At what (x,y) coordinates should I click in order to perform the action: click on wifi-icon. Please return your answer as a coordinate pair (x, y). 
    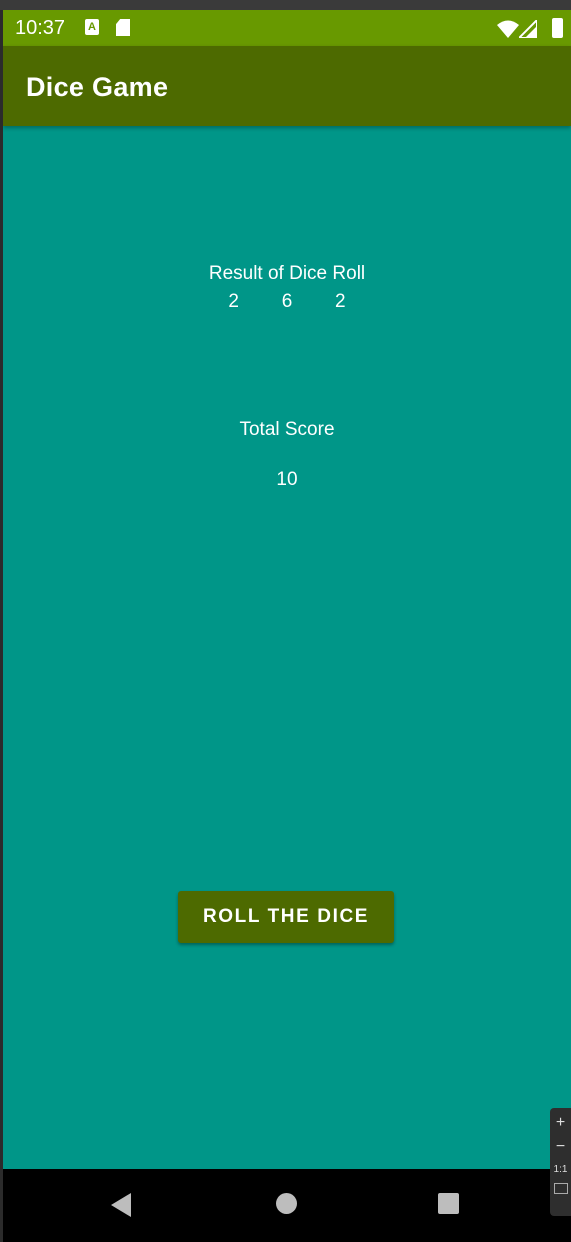
    Looking at the image, I should click on (508, 29).